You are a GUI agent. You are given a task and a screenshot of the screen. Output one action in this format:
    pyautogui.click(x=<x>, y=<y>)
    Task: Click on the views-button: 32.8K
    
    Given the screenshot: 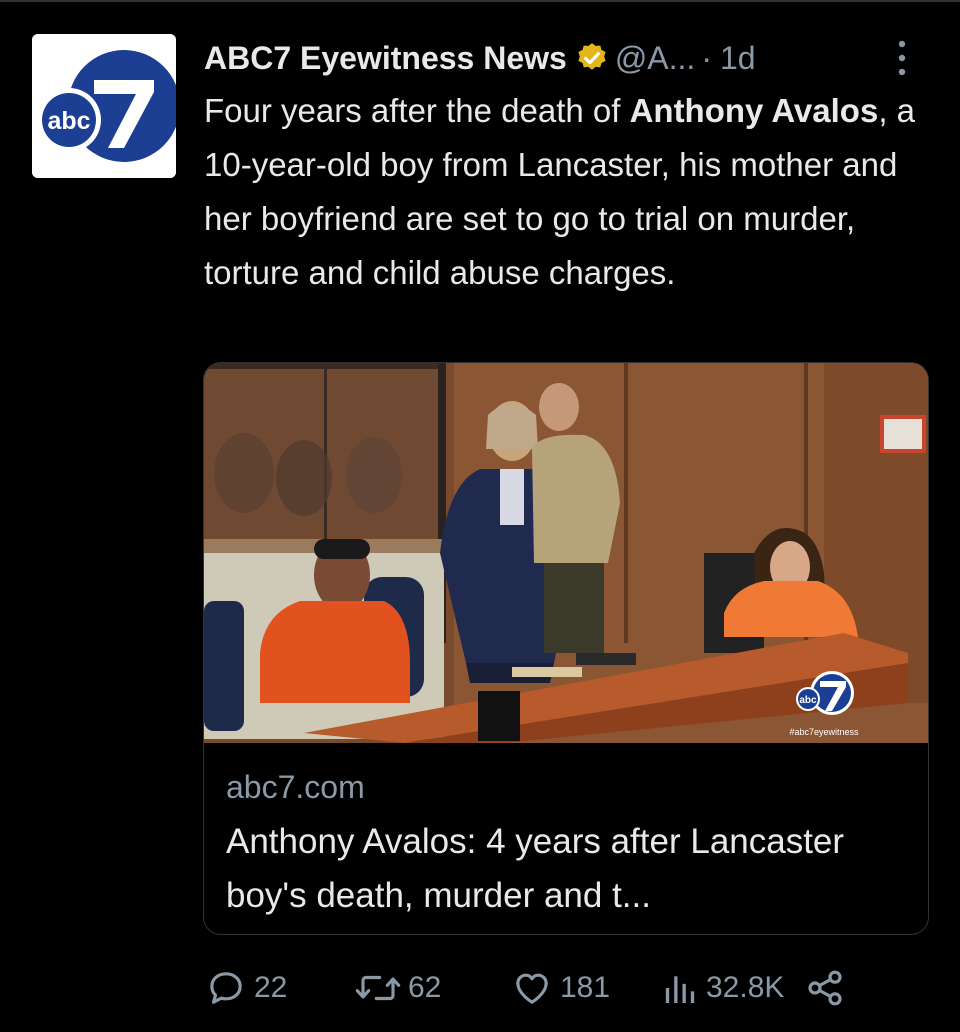 What is the action you would take?
    pyautogui.click(x=722, y=988)
    